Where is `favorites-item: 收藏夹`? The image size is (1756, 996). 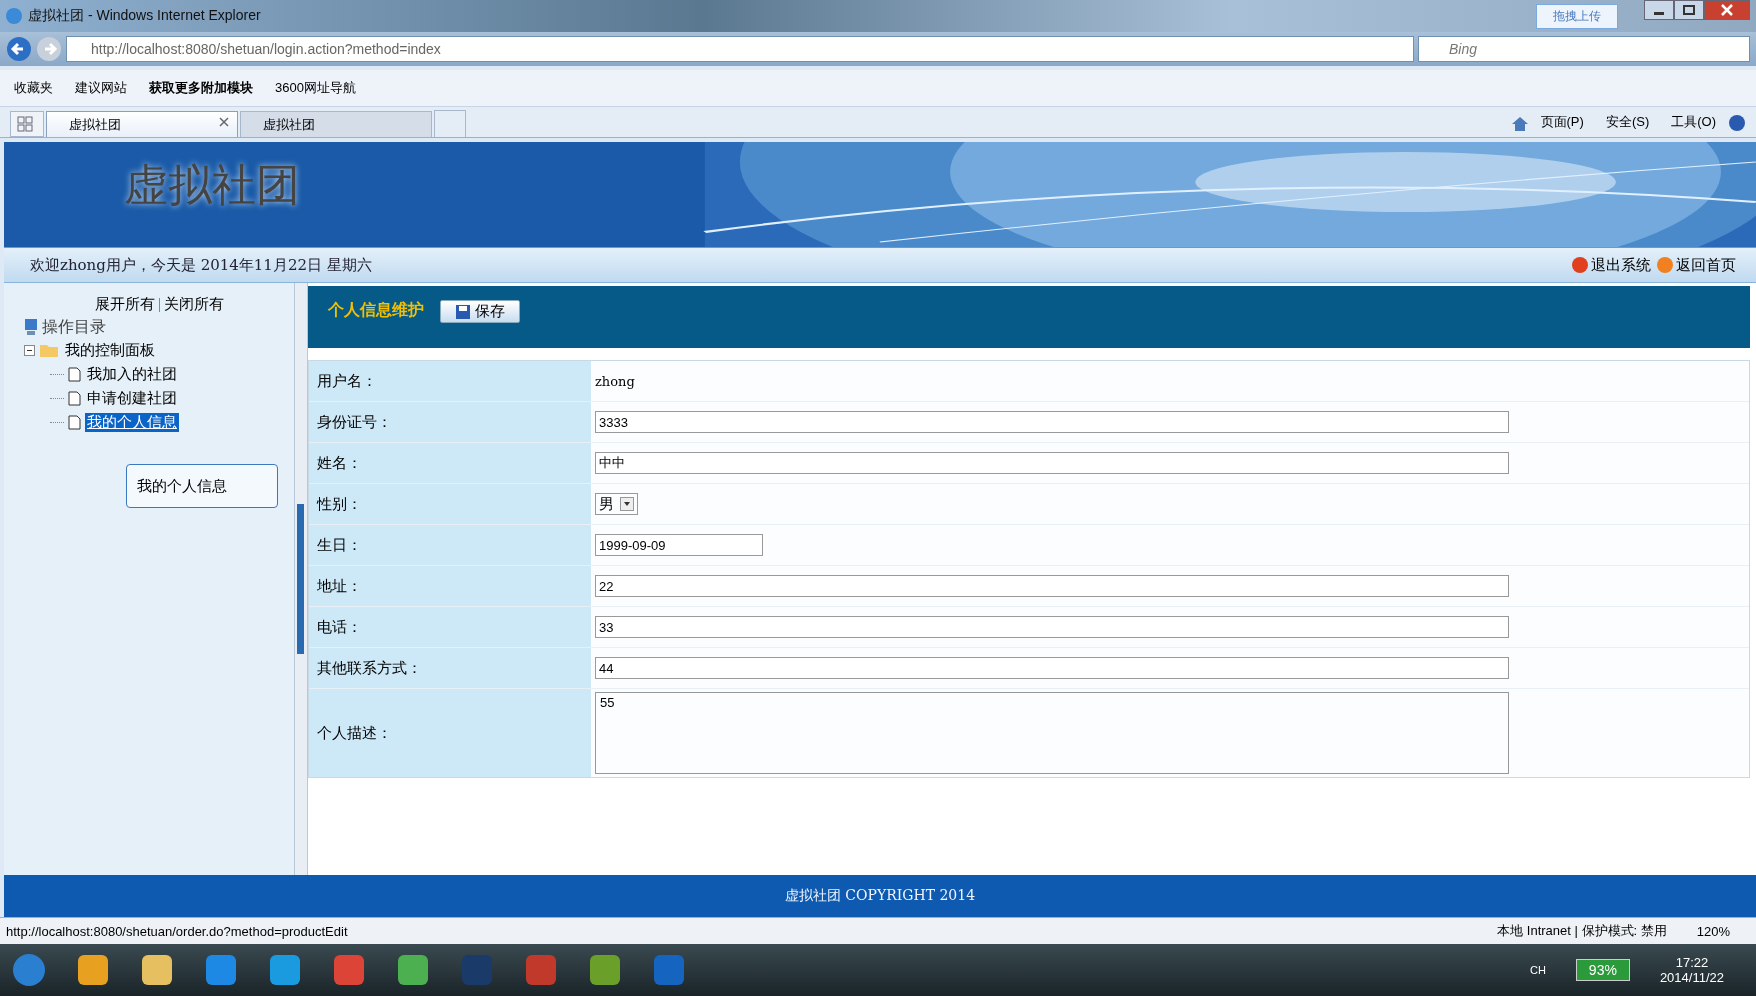 favorites-item: 收藏夹 is located at coordinates (33, 88).